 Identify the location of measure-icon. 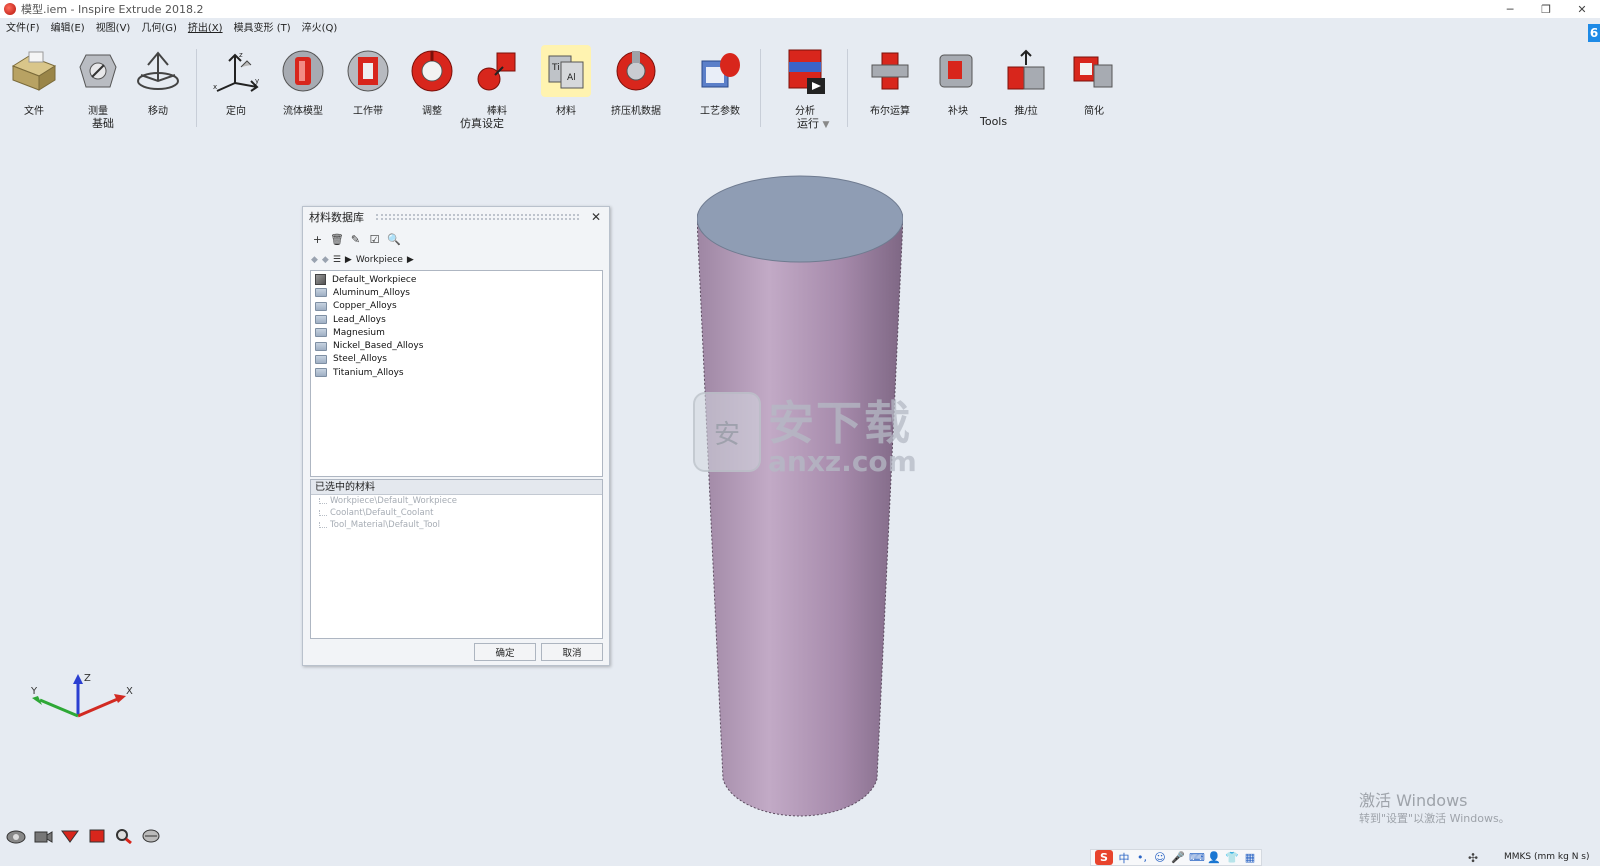
(98, 71).